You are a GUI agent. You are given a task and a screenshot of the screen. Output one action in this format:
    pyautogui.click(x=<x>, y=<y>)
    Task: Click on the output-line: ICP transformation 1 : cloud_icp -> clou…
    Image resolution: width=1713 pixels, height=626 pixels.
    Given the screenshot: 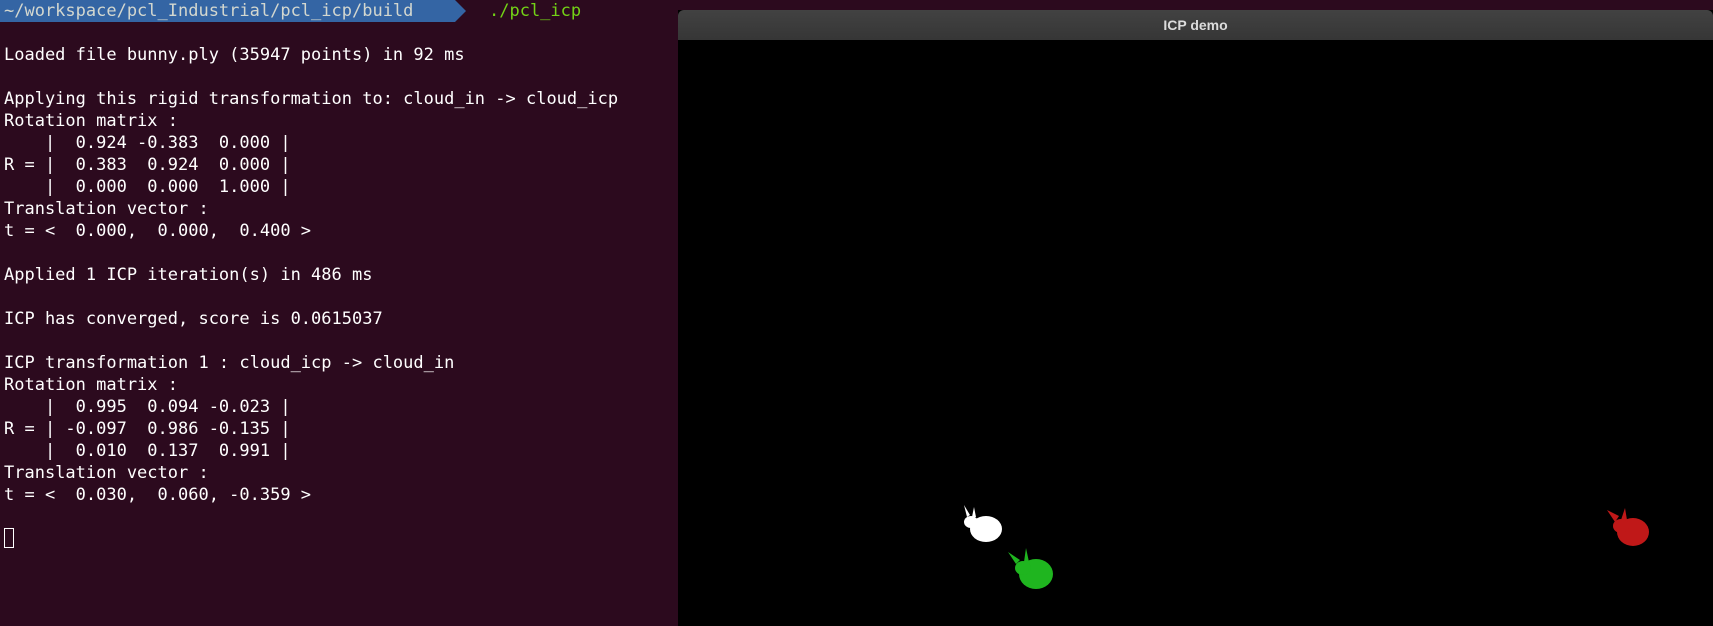 What is the action you would take?
    pyautogui.click(x=229, y=363)
    